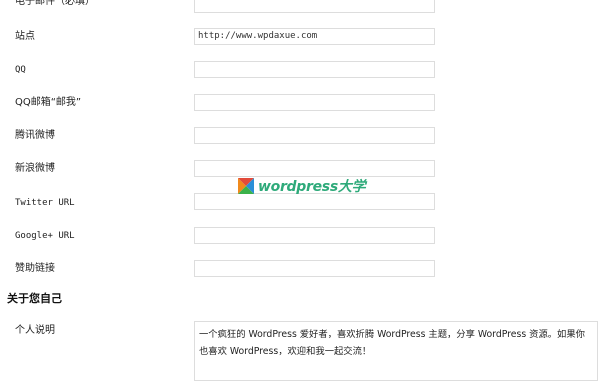 The image size is (601, 381). I want to click on qqmail-field, so click(314, 102).